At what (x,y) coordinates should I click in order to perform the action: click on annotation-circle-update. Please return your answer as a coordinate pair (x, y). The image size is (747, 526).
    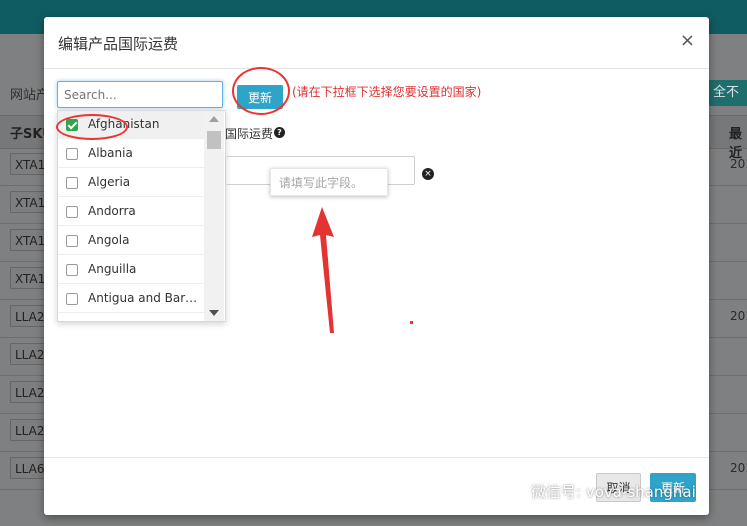
    Looking at the image, I should click on (261, 91).